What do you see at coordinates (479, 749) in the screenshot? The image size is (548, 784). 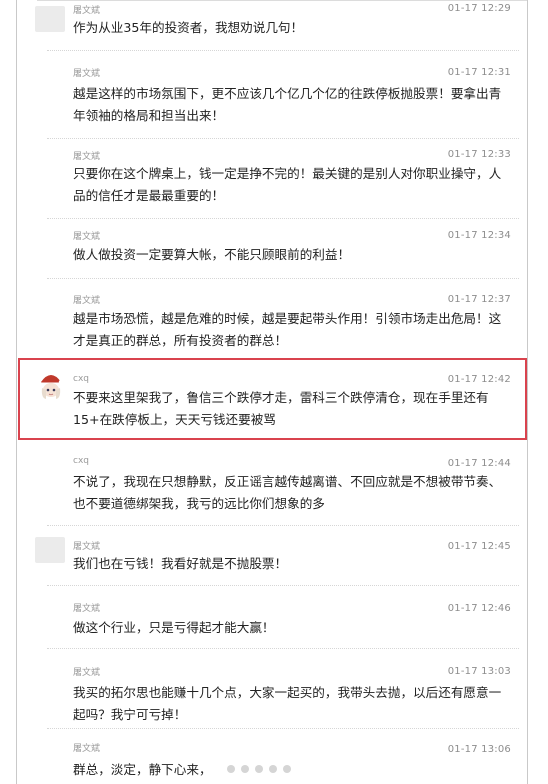 I see `message-time: 01-17 13:06` at bounding box center [479, 749].